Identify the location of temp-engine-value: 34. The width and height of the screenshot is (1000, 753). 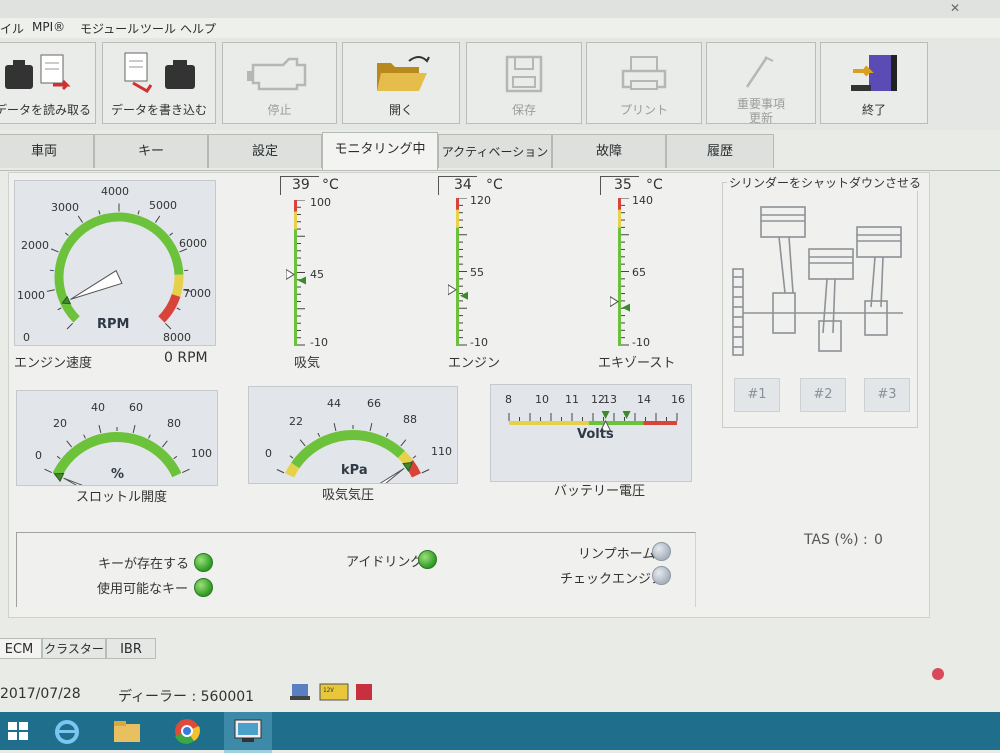
(463, 185).